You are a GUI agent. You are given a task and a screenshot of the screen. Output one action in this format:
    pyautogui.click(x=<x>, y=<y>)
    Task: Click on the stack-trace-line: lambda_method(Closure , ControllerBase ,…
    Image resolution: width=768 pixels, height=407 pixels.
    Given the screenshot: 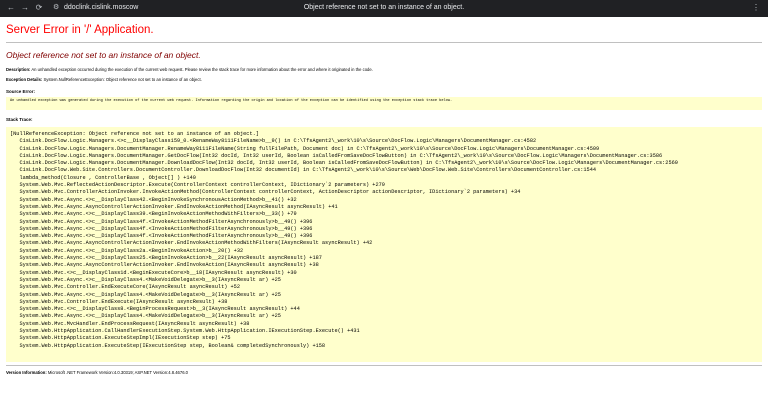 What is the action you would take?
    pyautogui.click(x=103, y=177)
    